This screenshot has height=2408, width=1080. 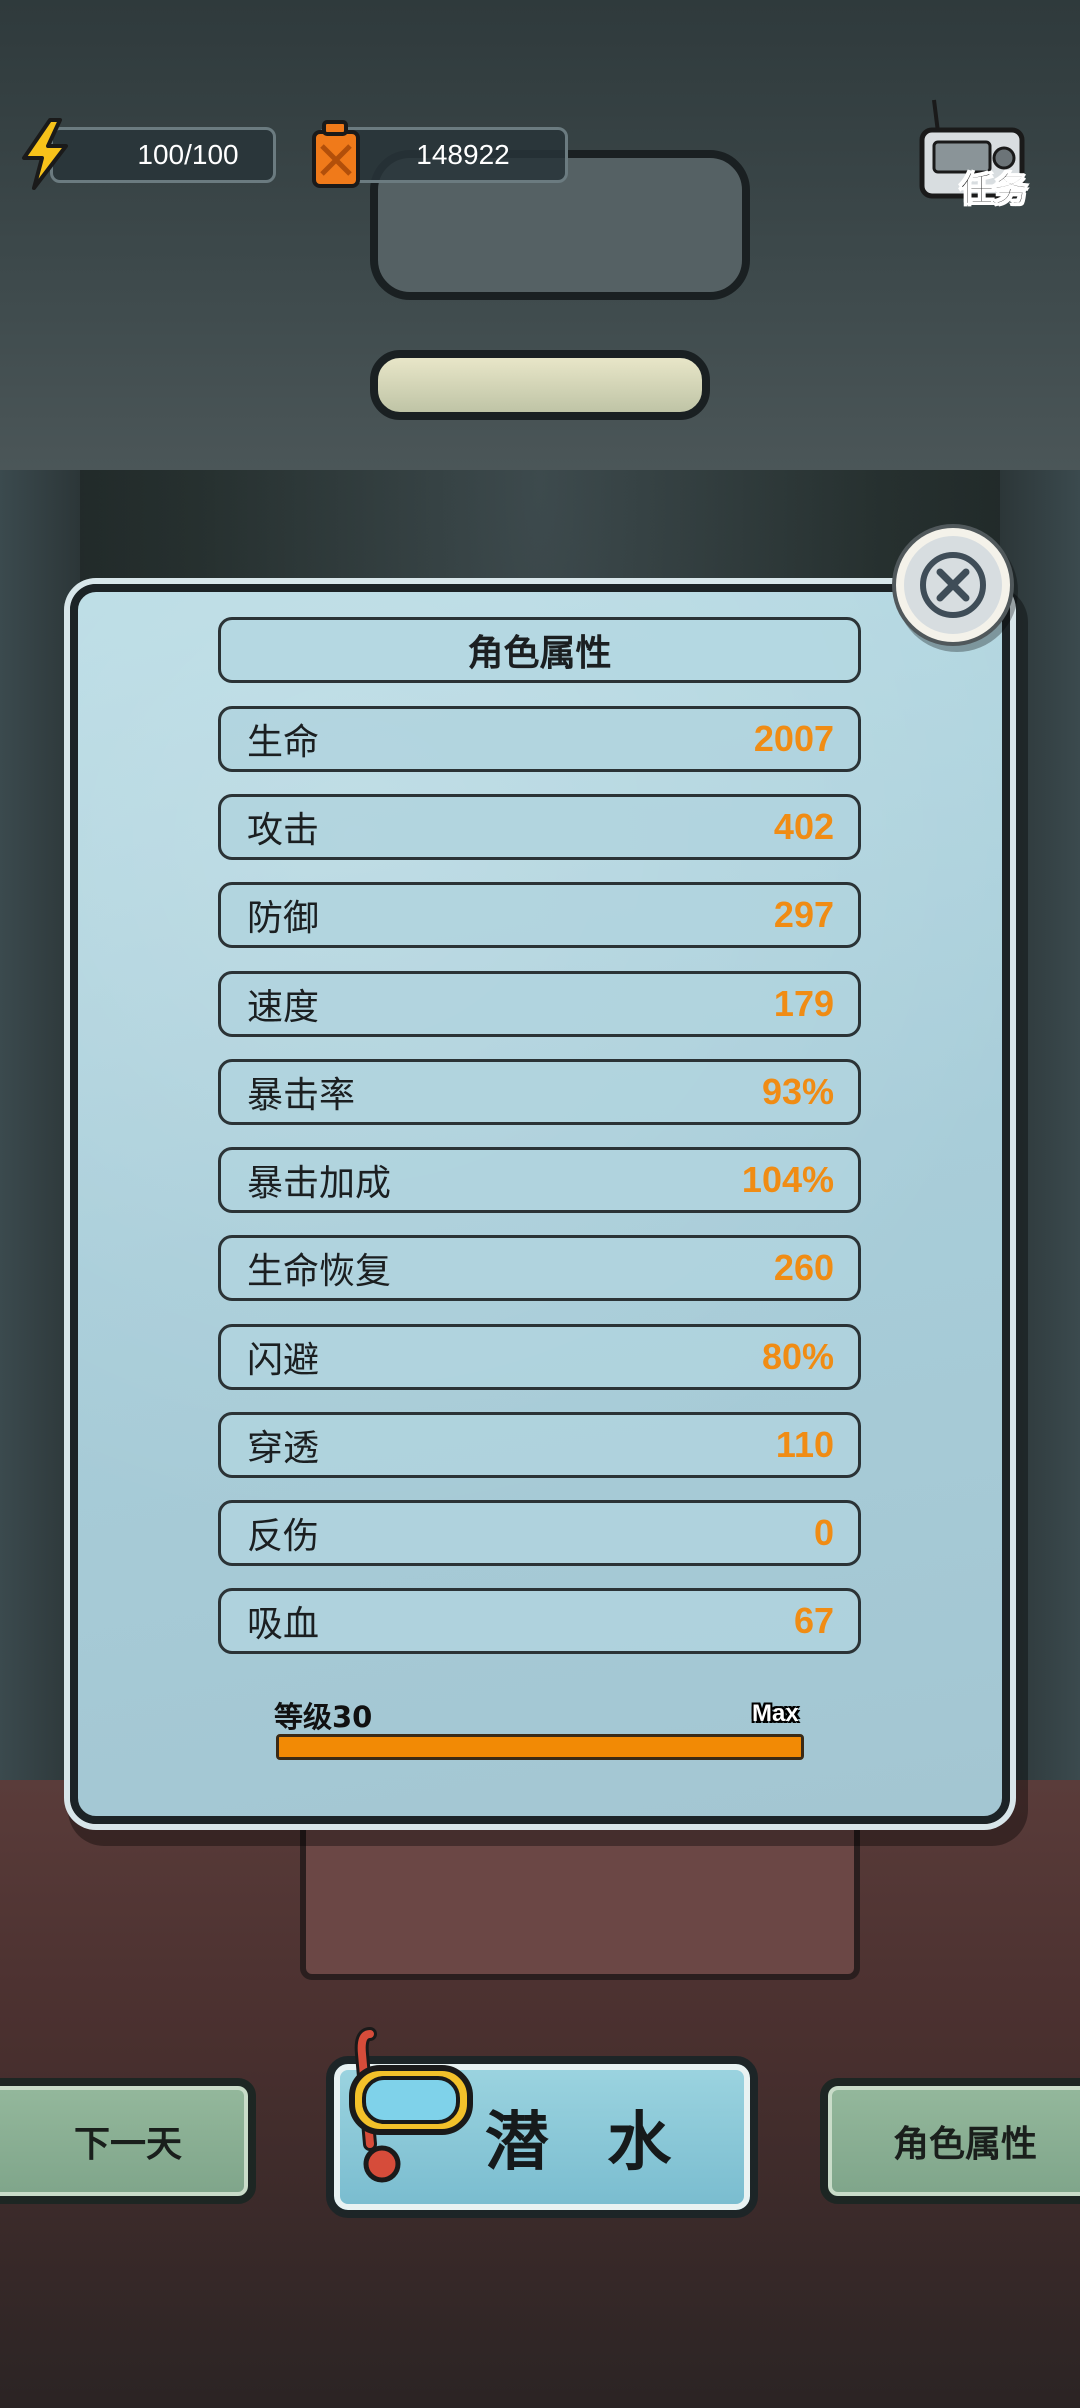 What do you see at coordinates (283, 918) in the screenshot?
I see `stat-label: 防御` at bounding box center [283, 918].